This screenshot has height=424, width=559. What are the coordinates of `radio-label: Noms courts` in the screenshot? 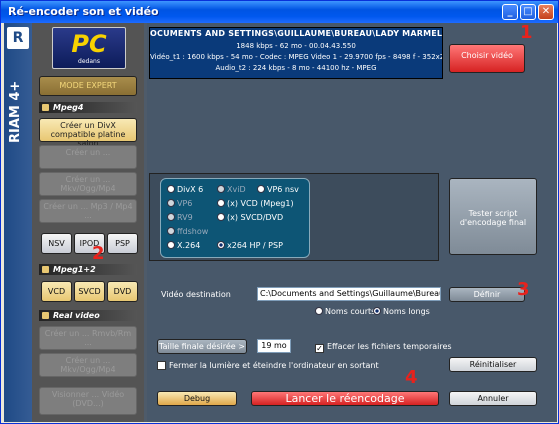 It's located at (350, 311).